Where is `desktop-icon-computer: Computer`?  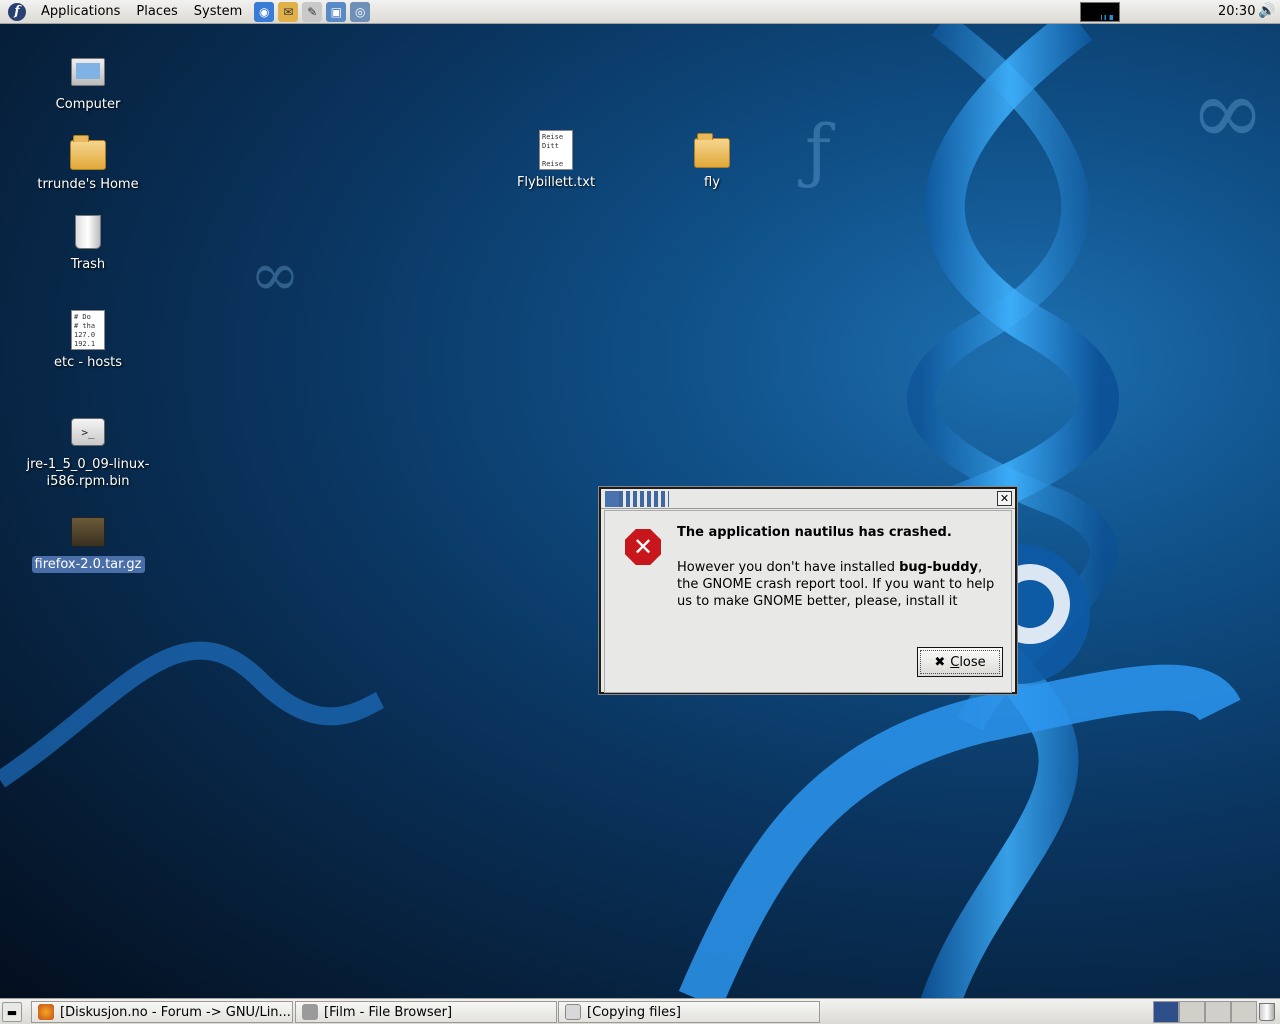
desktop-icon-computer: Computer is located at coordinates (88, 82).